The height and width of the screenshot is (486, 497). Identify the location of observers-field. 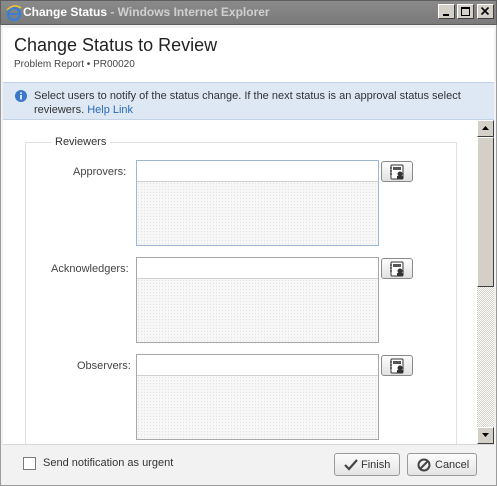
(257, 397).